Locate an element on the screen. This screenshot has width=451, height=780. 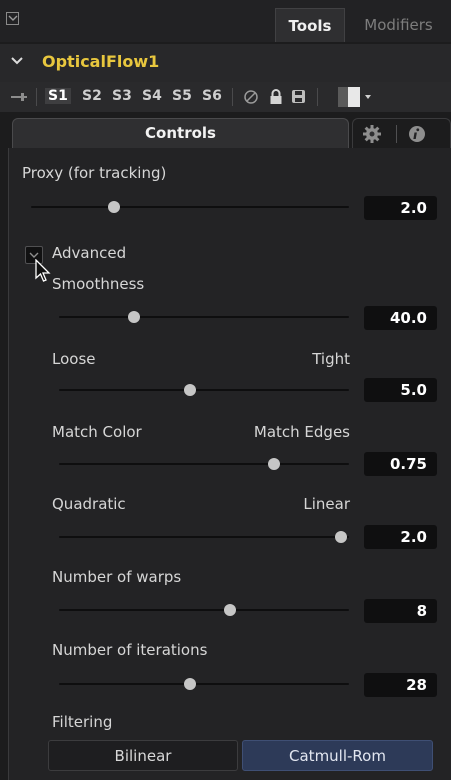
tight-label: Tight is located at coordinates (331, 359).